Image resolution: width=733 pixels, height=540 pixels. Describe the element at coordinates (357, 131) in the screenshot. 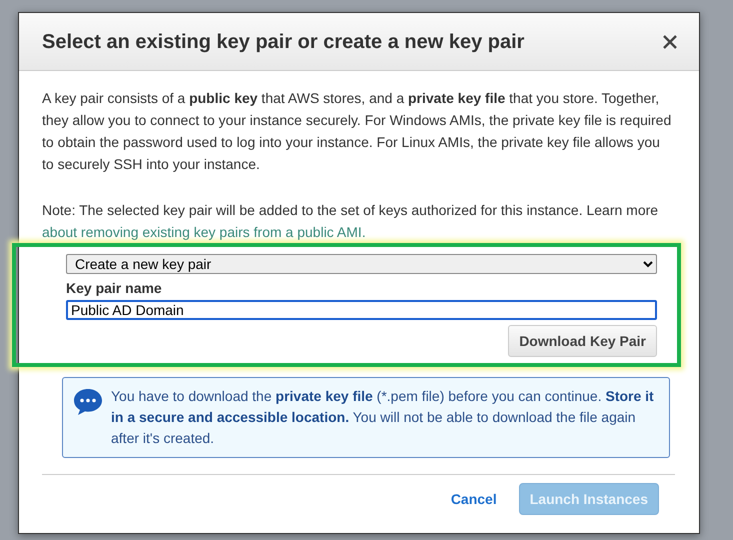

I see `intro-paragraph: A key pair consists of a public key that AWS stores, and a private key file that you store. Together, they allow you to connect to your instance securely. For Windows AMIs, the private key file is required to obtain the password used to log into your instance. For Linux AMIs, the private key file allows you to securely SSH into your instance.` at that location.